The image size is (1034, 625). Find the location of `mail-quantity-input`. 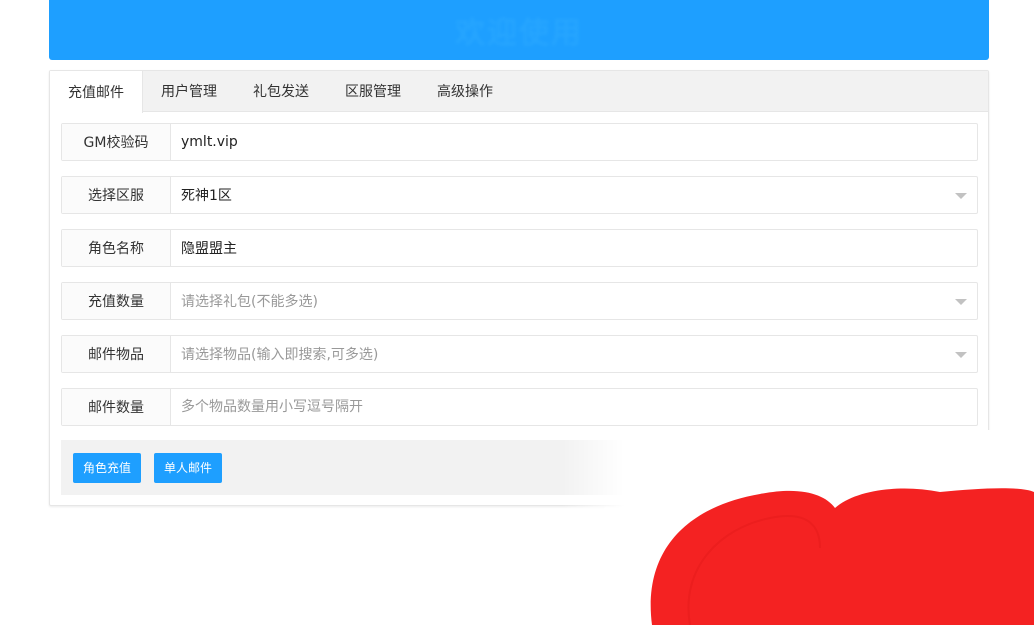

mail-quantity-input is located at coordinates (574, 407).